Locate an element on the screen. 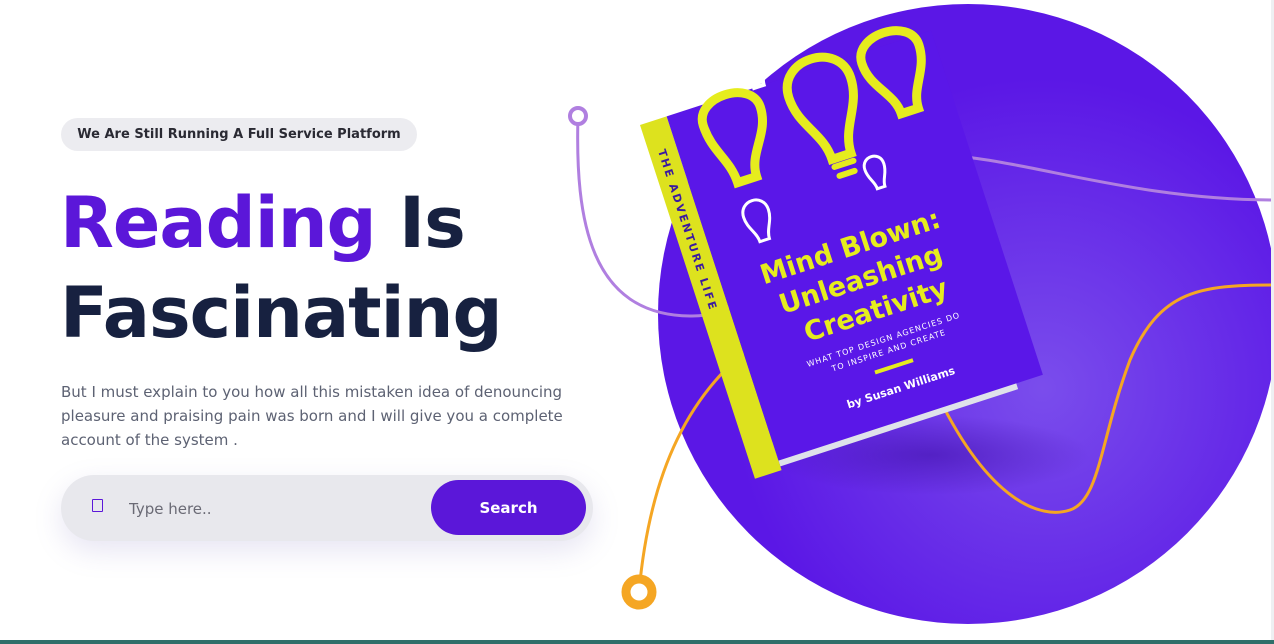 Image resolution: width=1274 pixels, height=644 pixels. bottom-border is located at coordinates (637, 642).